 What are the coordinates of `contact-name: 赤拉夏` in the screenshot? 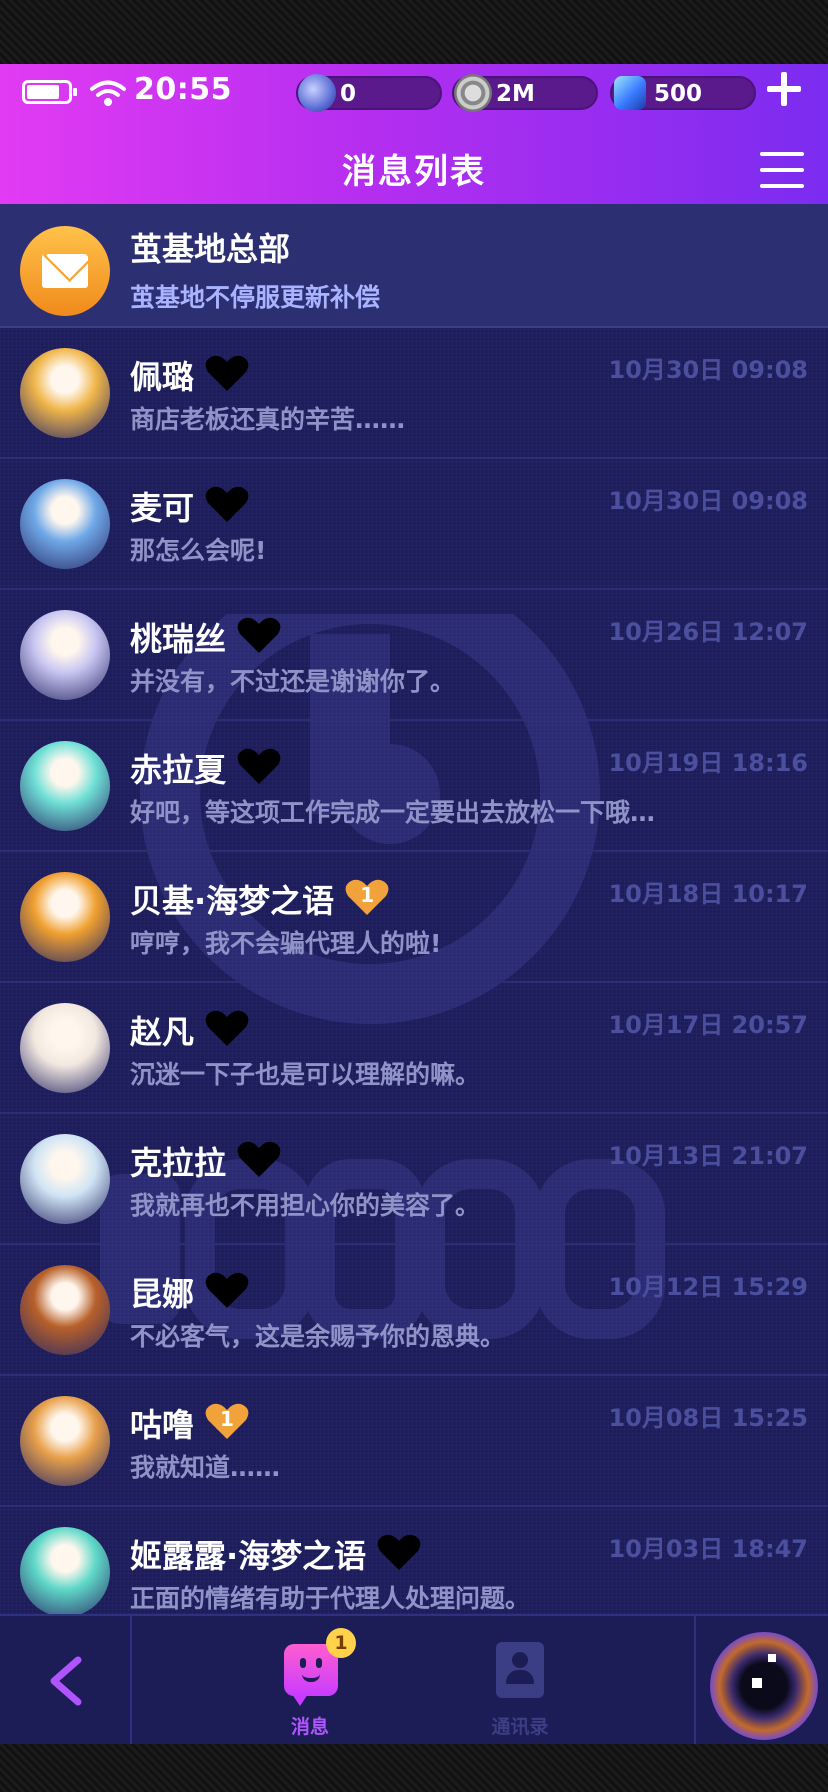 It's located at (206, 768).